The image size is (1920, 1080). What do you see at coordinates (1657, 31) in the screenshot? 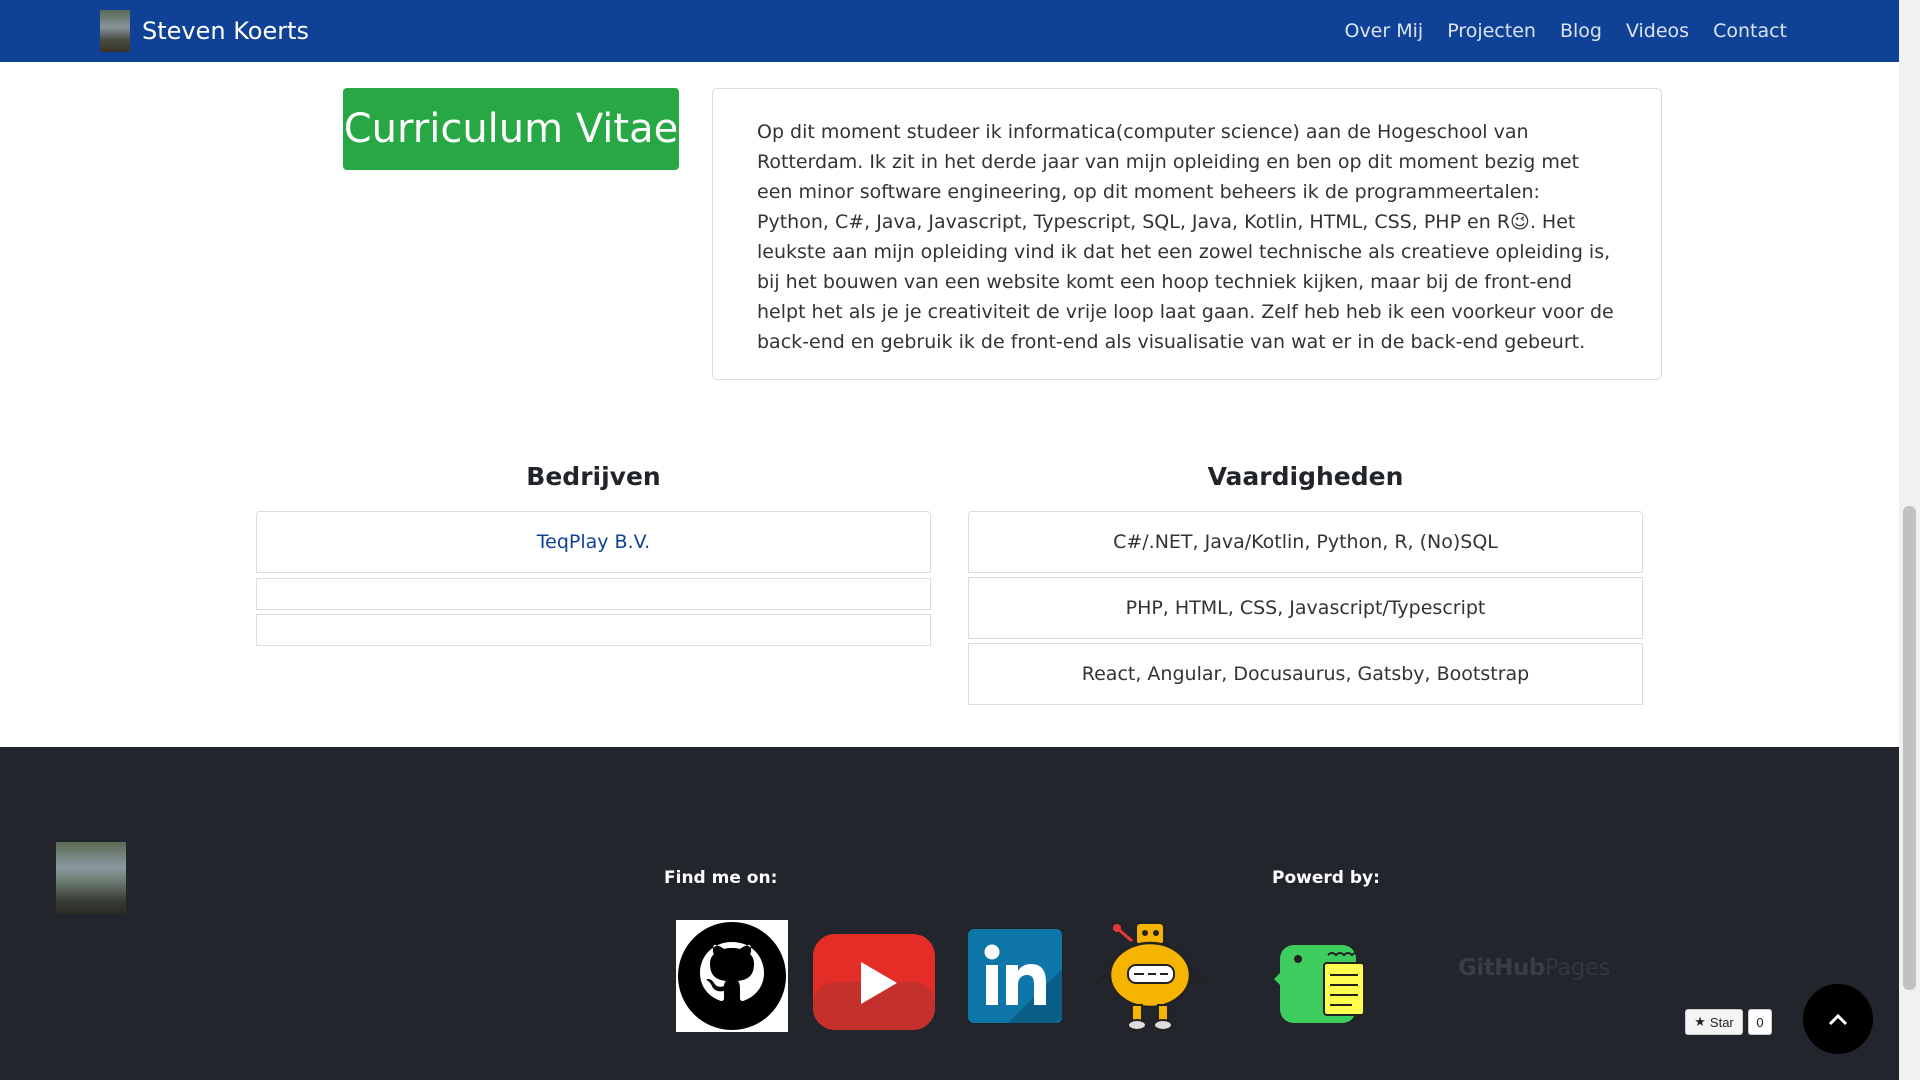
I see `nav-link-videos: Videos` at bounding box center [1657, 31].